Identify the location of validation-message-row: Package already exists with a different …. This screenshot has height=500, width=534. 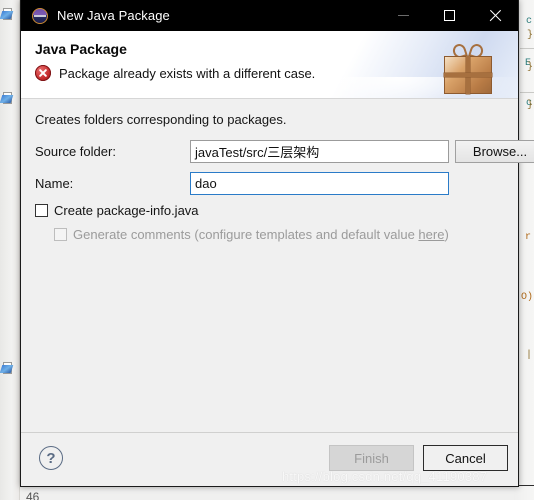
(175, 73).